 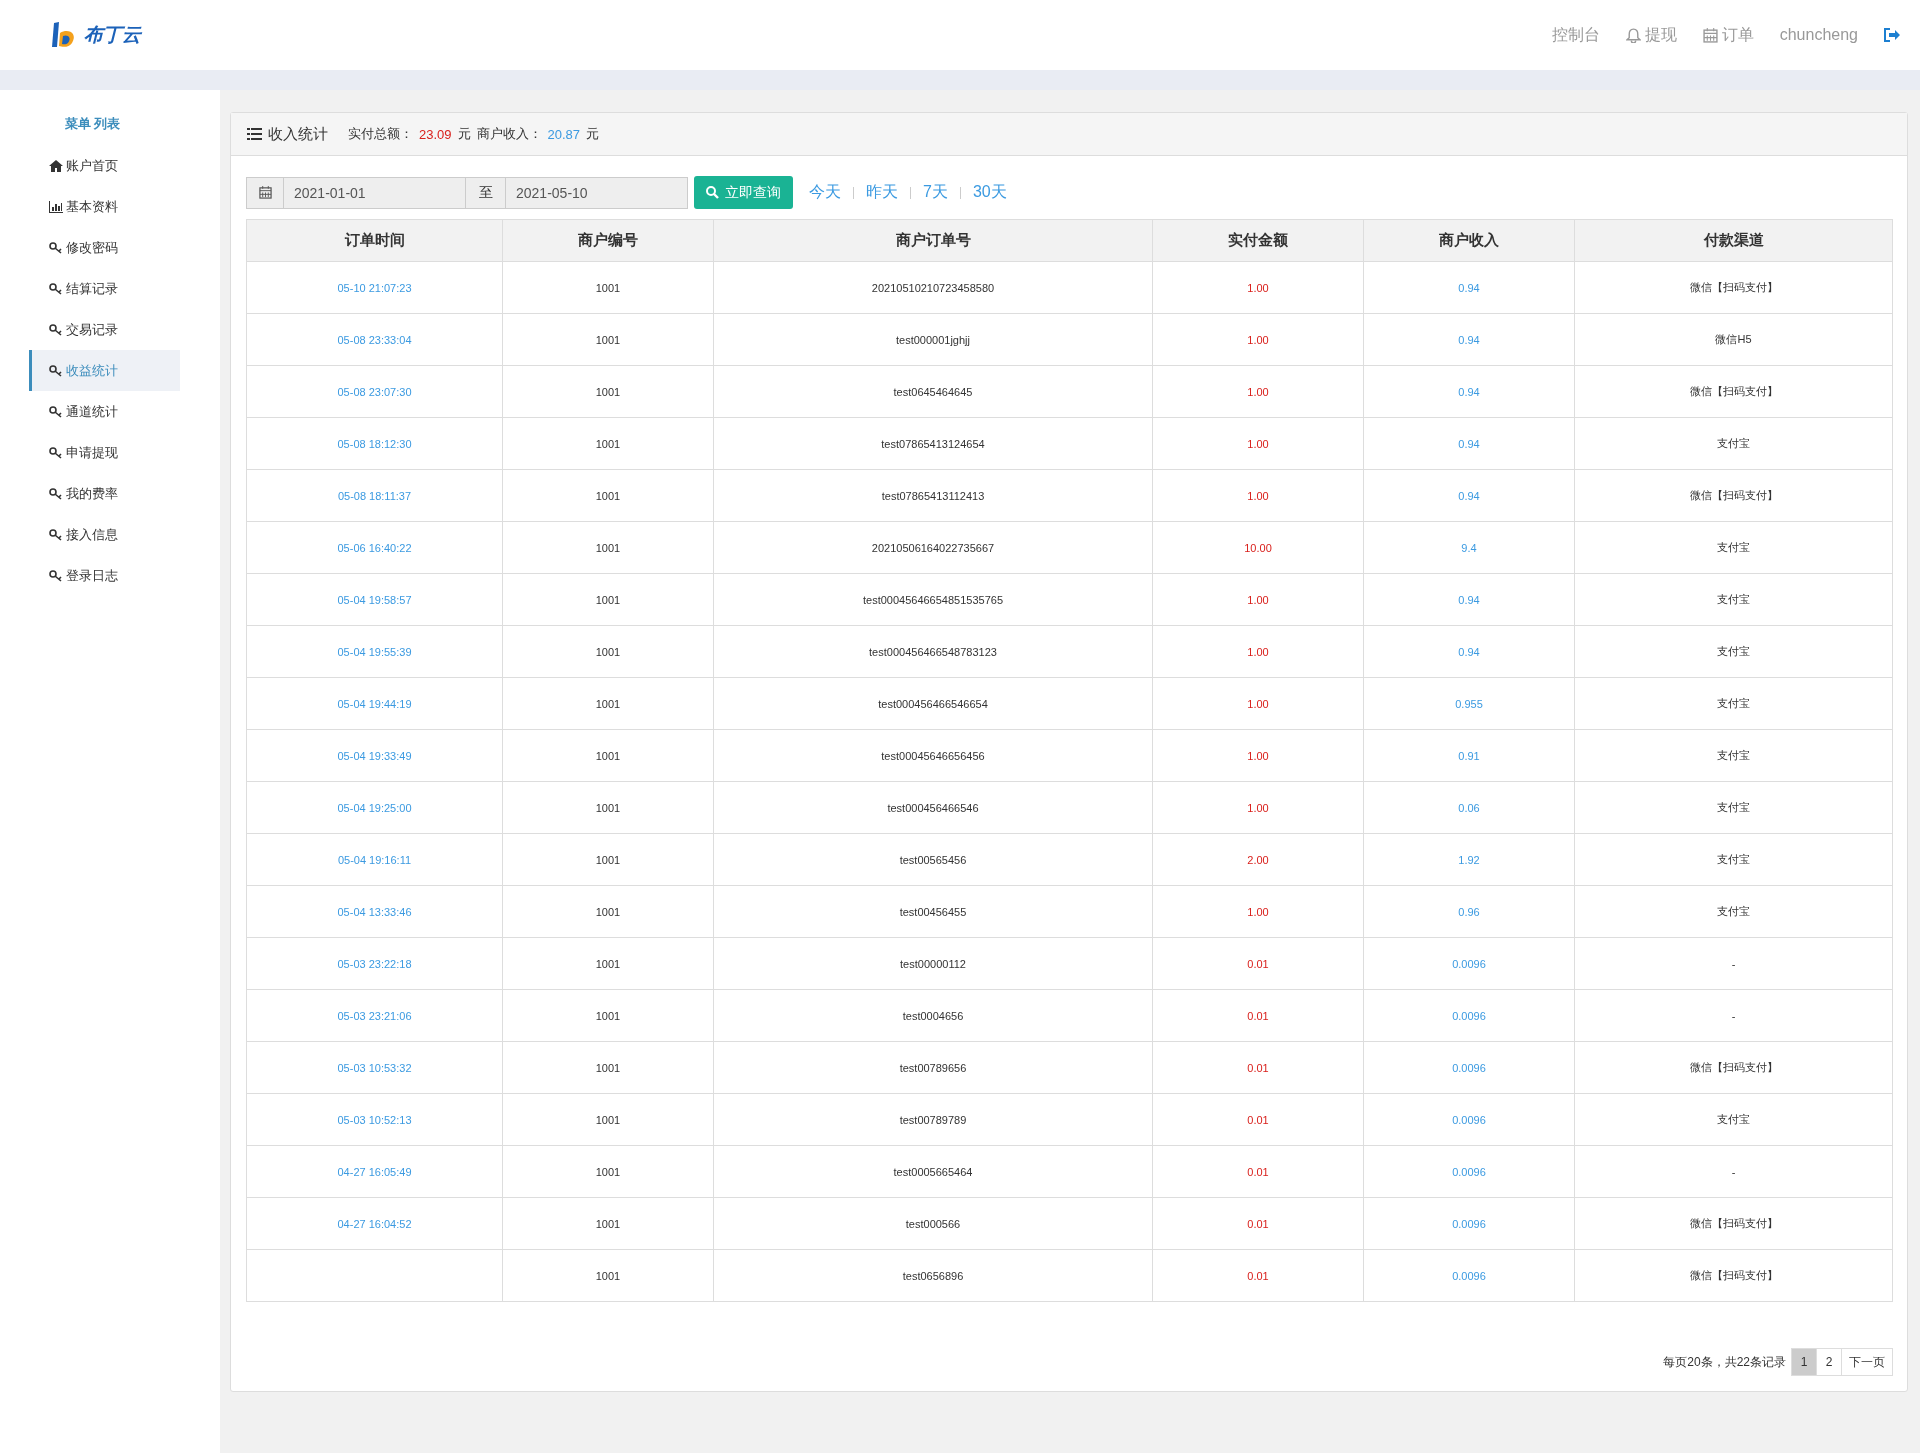 I want to click on sidebar-item: 登录日志, so click(x=104, y=575).